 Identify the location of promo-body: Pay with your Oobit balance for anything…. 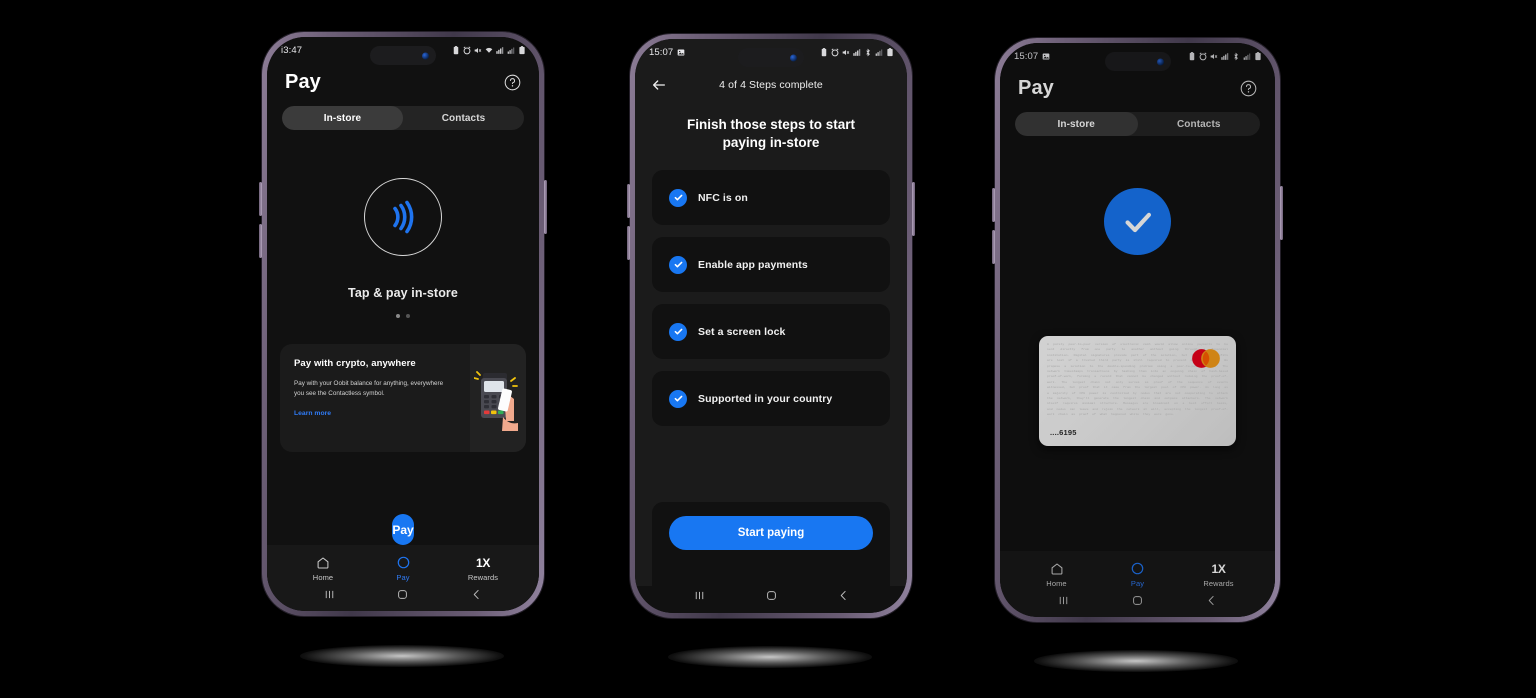
(369, 388).